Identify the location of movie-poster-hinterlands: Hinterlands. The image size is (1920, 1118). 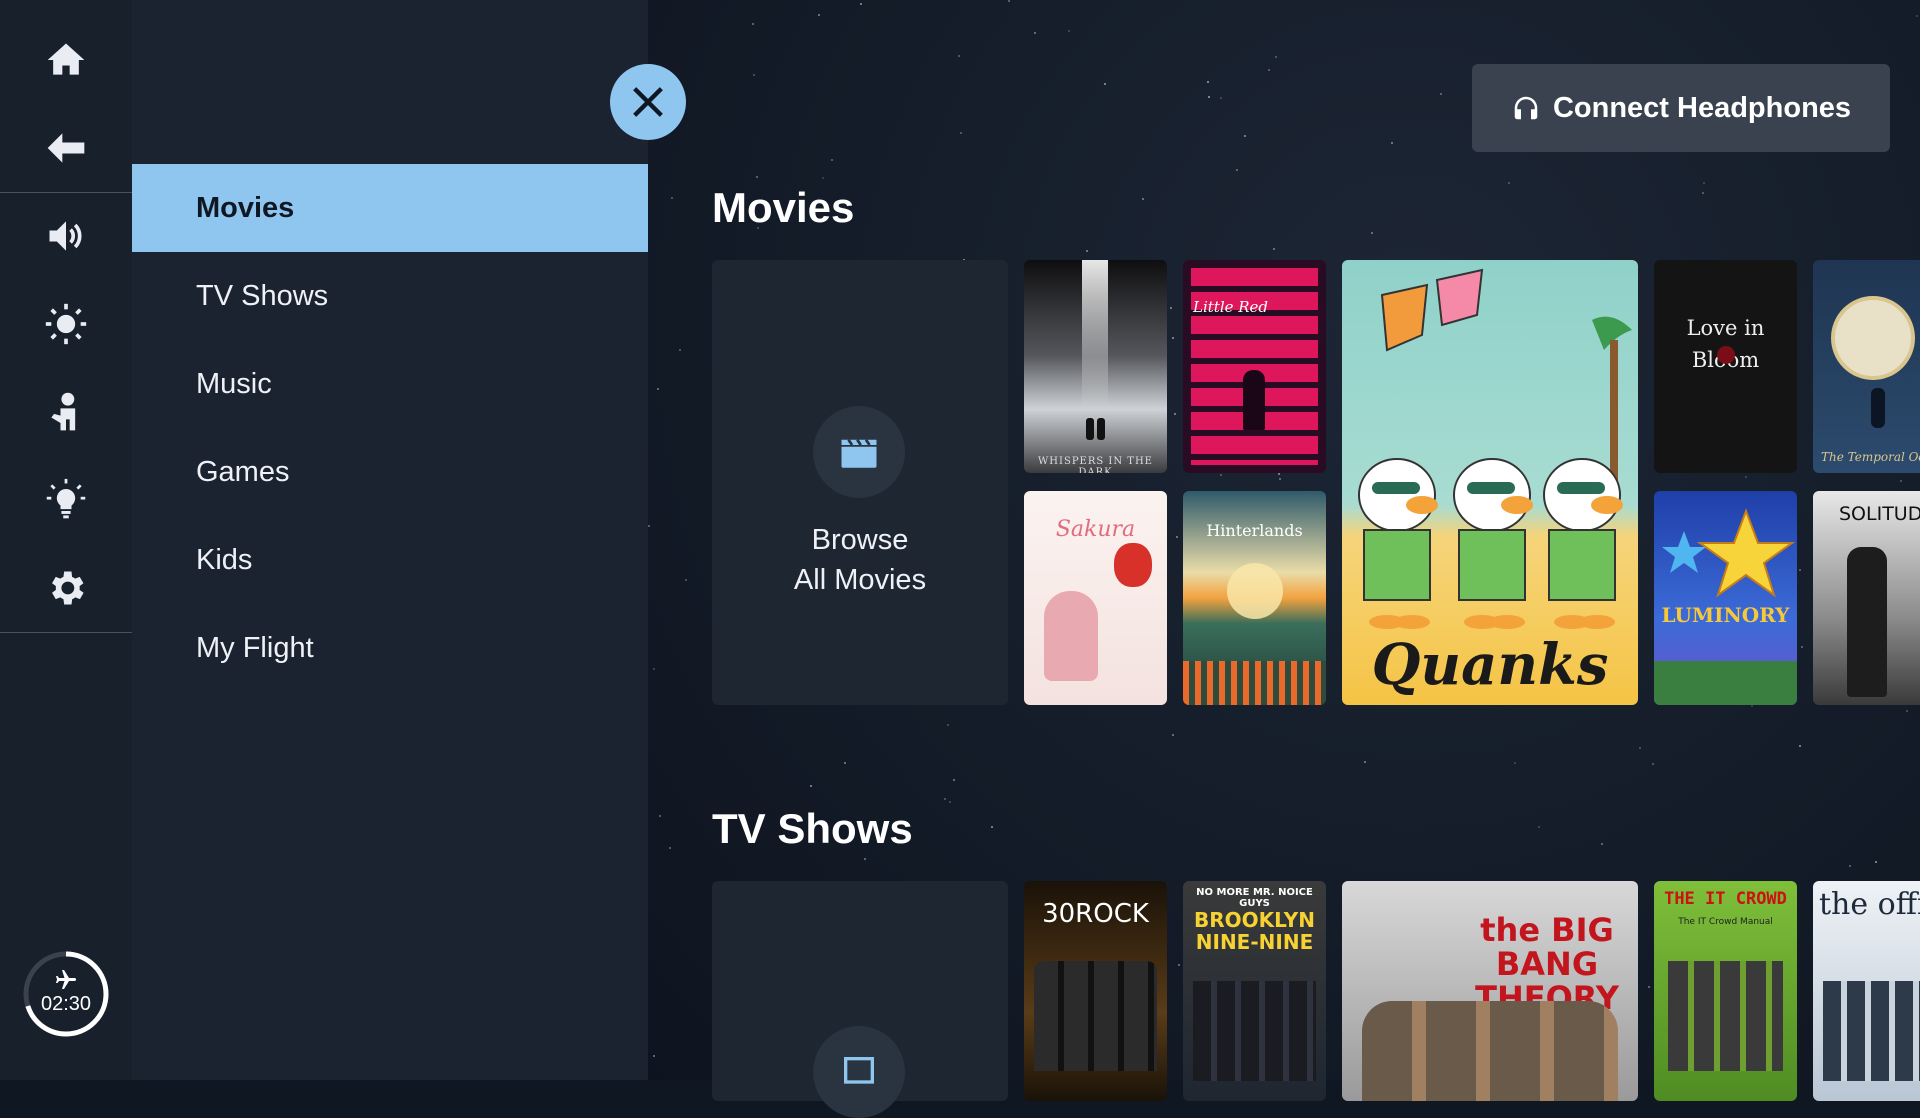
(1254, 598).